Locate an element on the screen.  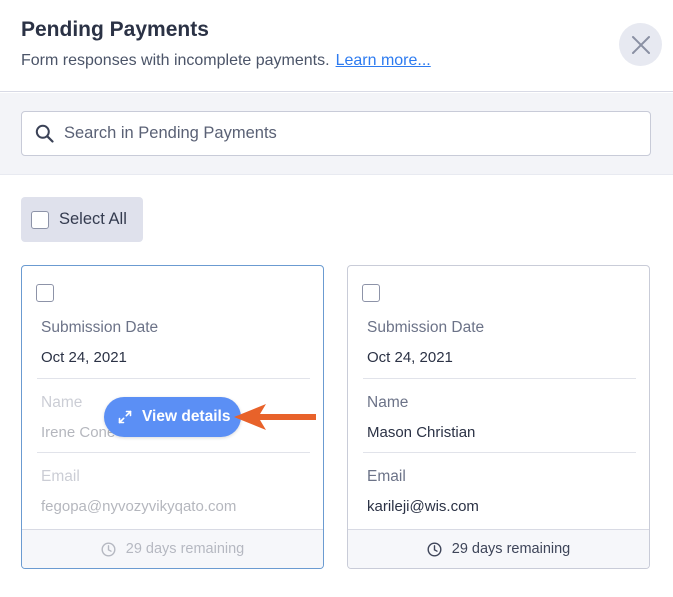
email-value: karileji@wis.com is located at coordinates (423, 506).